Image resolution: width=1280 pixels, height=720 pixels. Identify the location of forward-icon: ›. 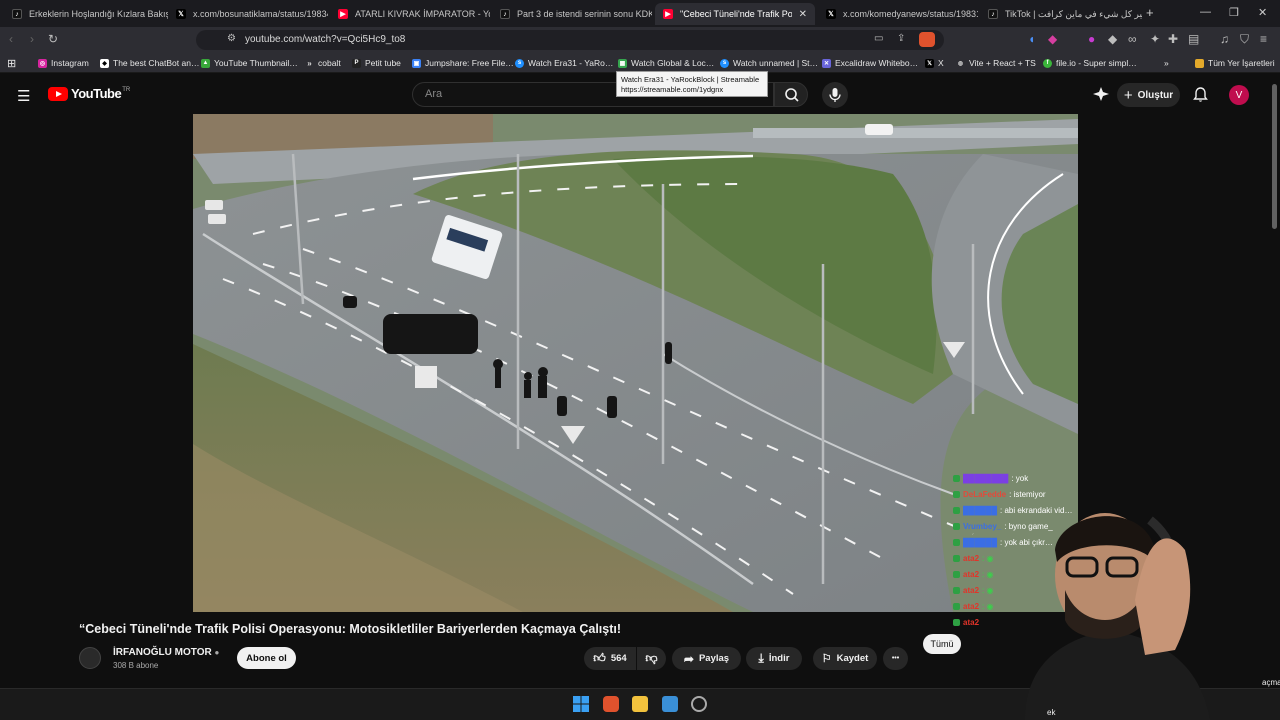
(32, 39).